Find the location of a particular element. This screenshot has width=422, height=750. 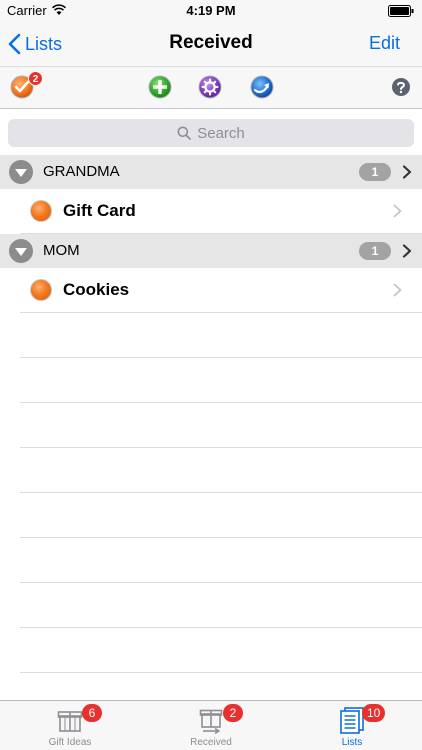

tab-lists: 10 Lists is located at coordinates (352, 725).